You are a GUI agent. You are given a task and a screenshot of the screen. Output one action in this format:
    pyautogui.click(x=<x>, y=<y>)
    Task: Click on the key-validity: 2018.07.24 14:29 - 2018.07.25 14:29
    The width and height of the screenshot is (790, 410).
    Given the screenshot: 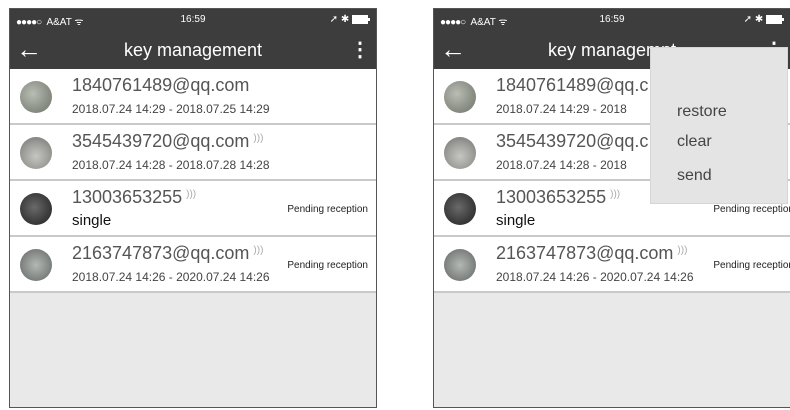 What is the action you would take?
    pyautogui.click(x=171, y=109)
    